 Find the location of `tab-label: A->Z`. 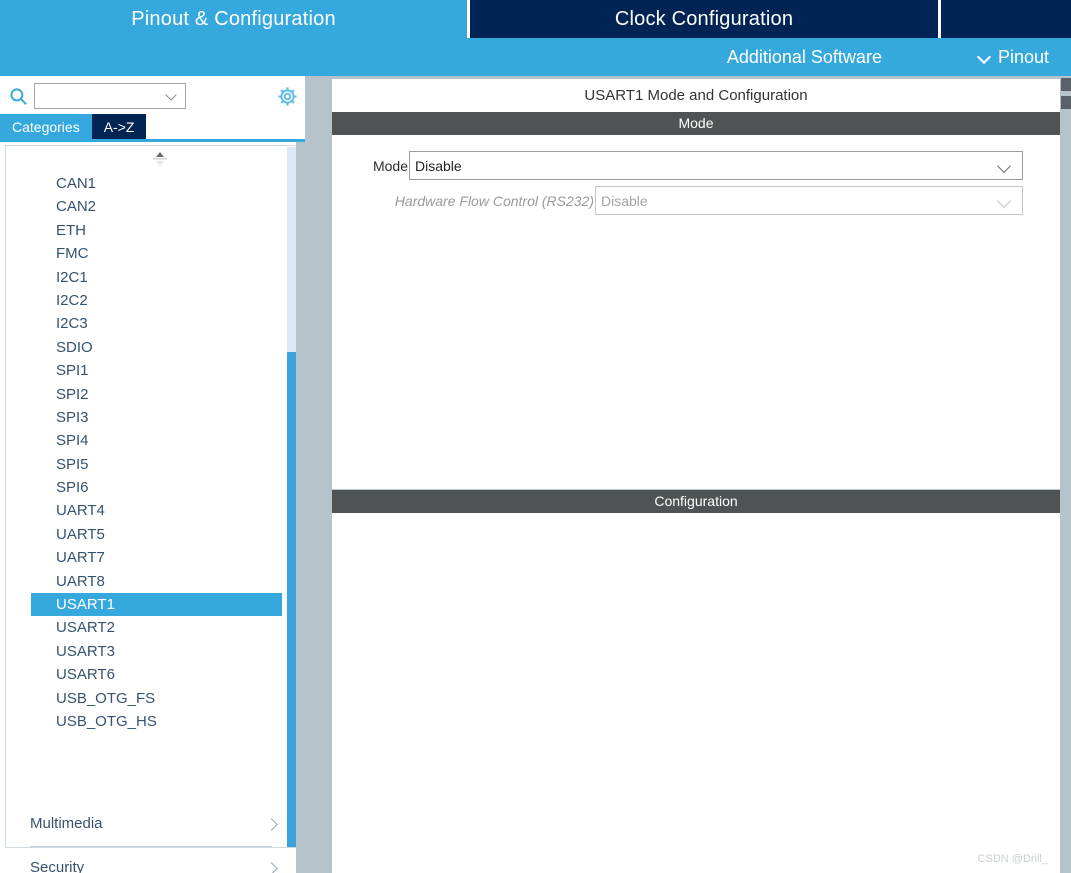

tab-label: A->Z is located at coordinates (119, 126).